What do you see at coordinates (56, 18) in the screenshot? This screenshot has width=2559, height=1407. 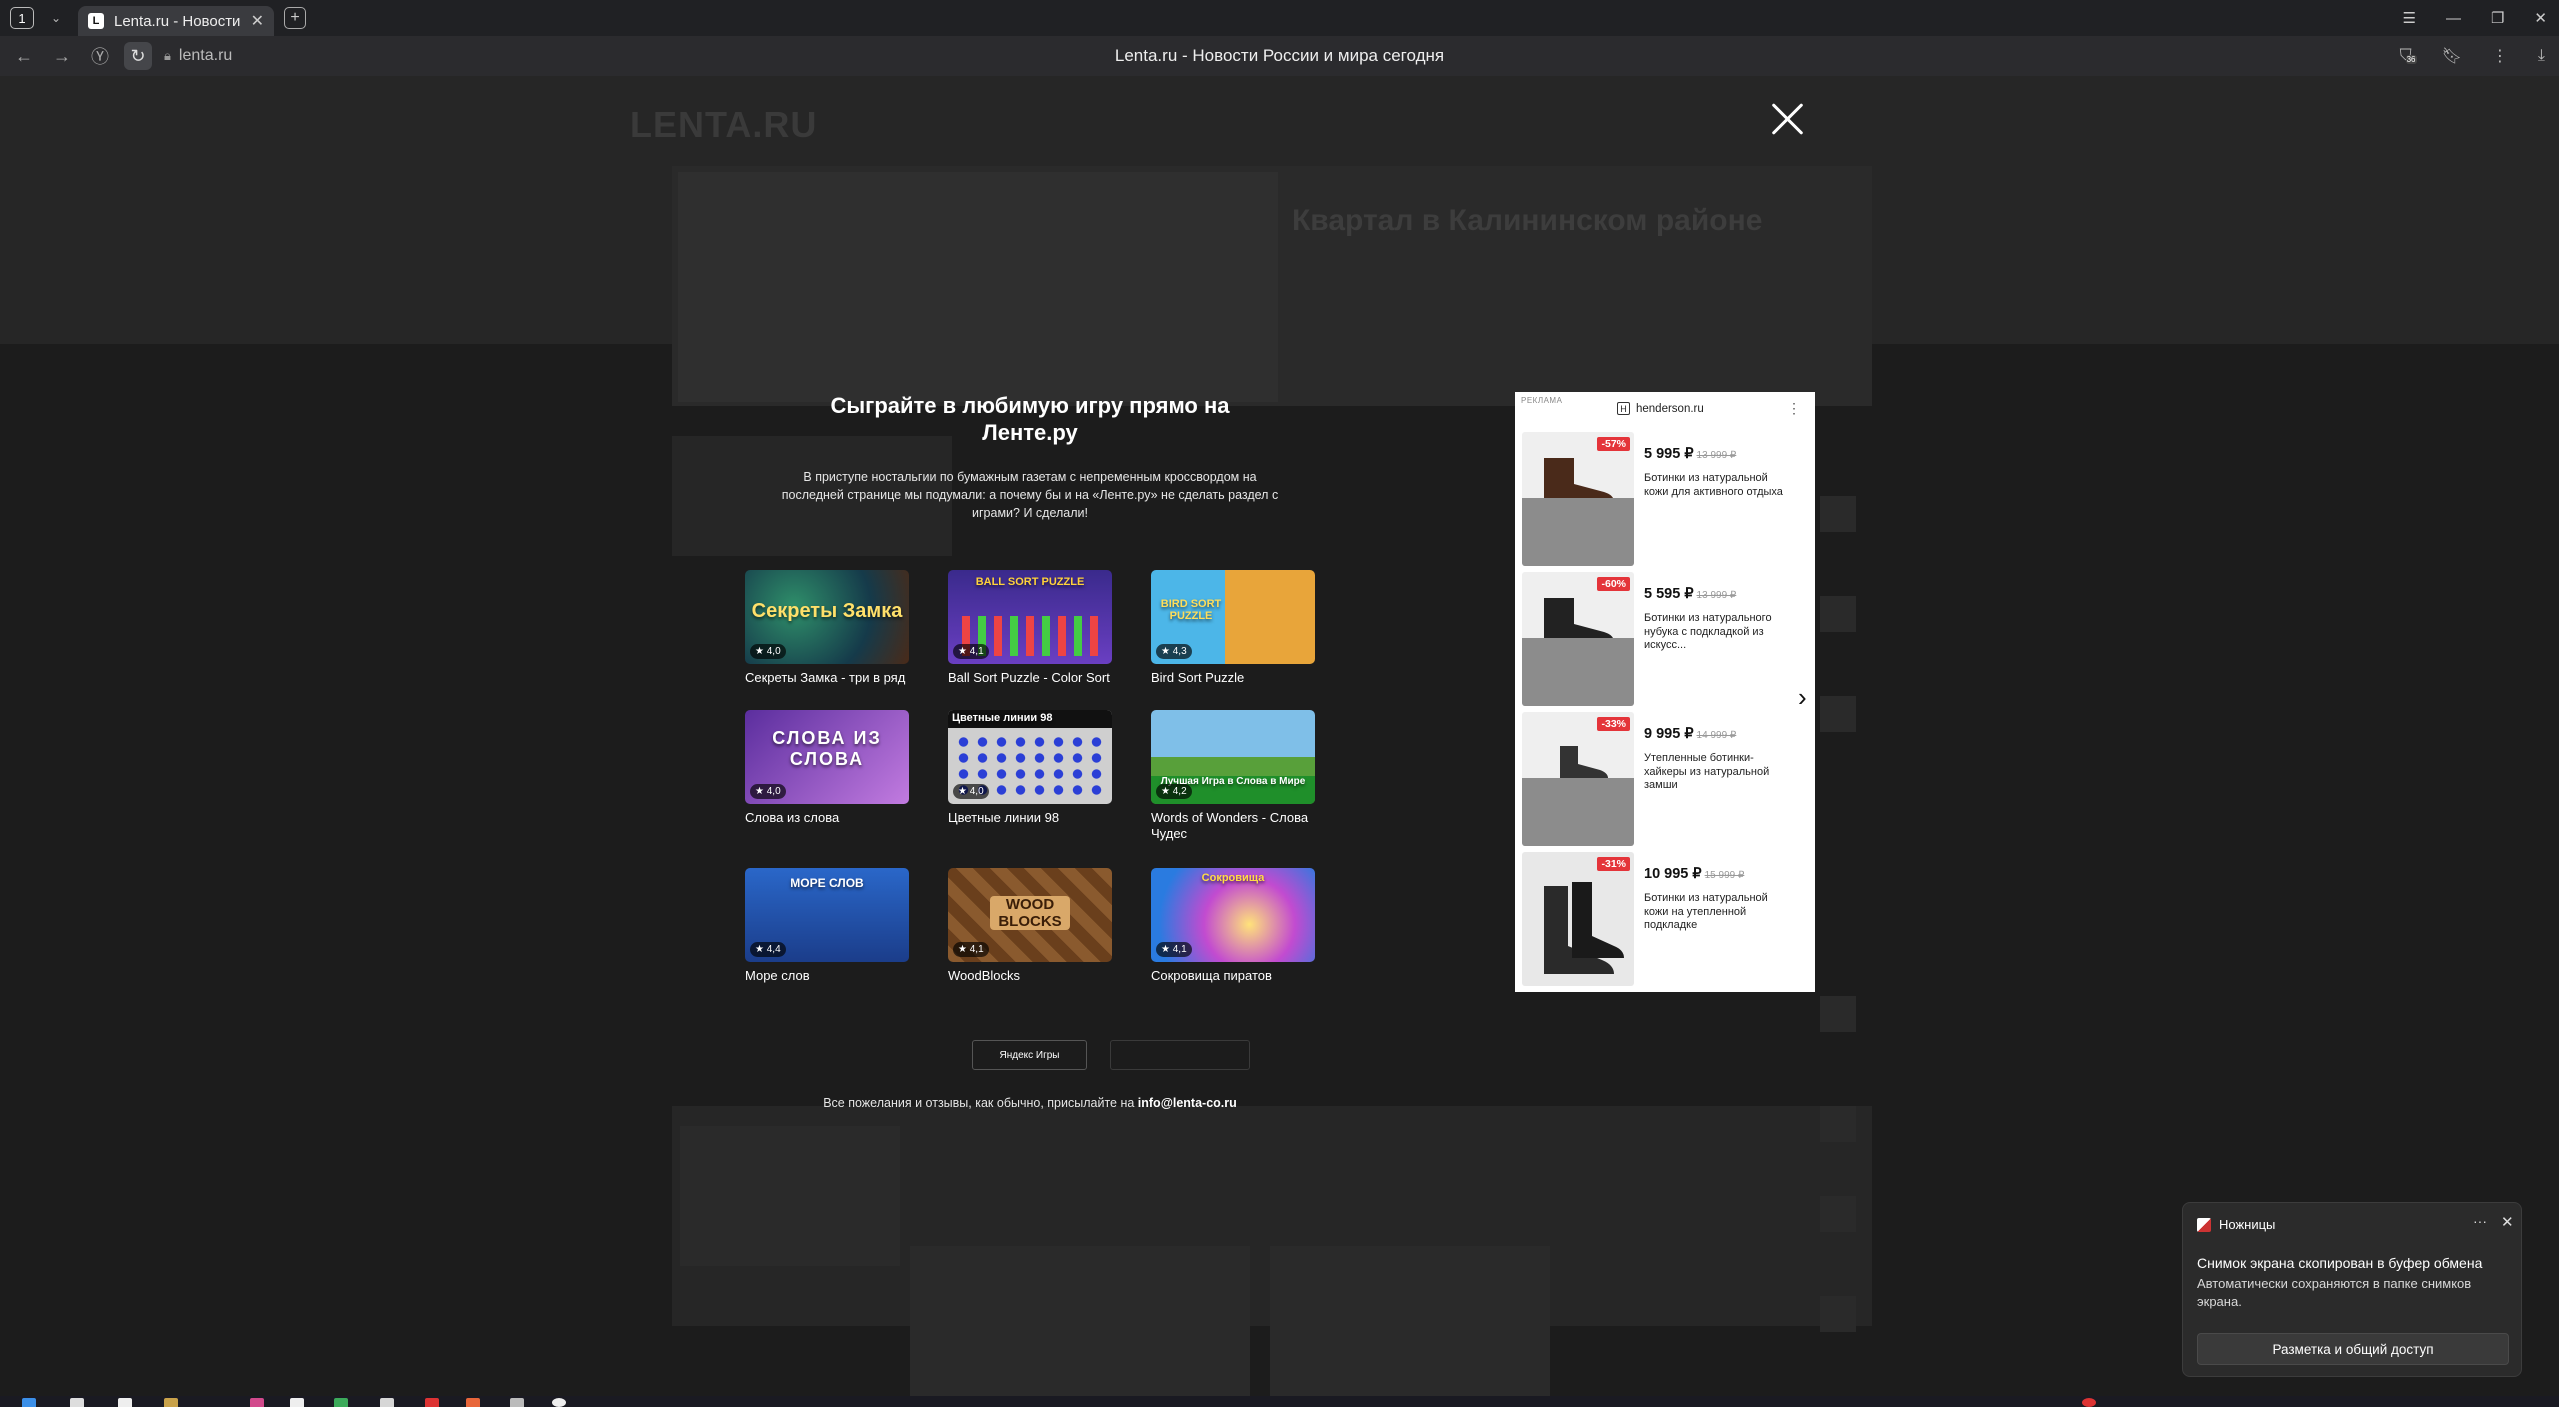 I see `tabs-dropdown-icon: ⌄` at bounding box center [56, 18].